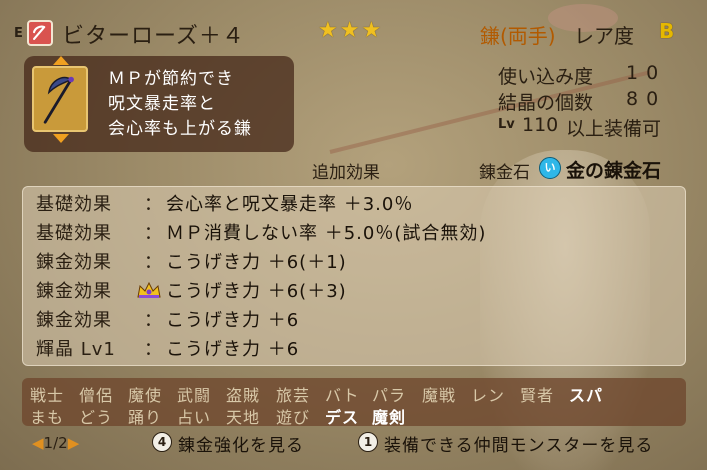 This screenshot has width=707, height=470. What do you see at coordinates (604, 36) in the screenshot?
I see `rarity-label: レア度` at bounding box center [604, 36].